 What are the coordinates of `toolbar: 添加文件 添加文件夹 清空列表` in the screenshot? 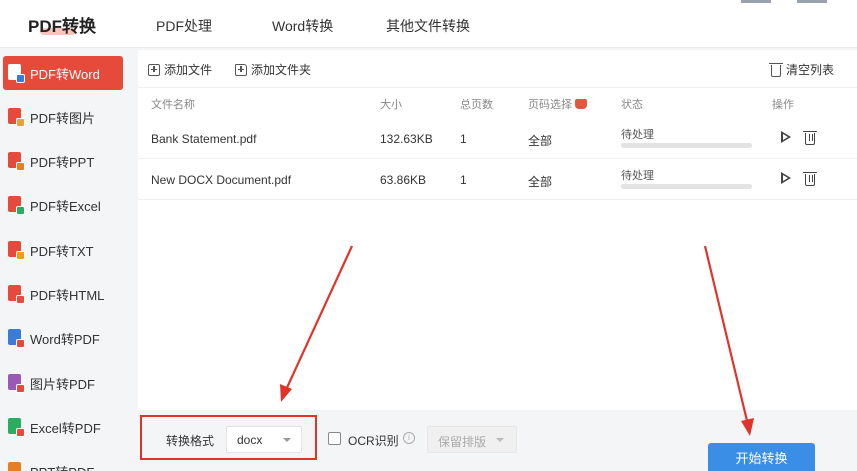 It's located at (497, 69).